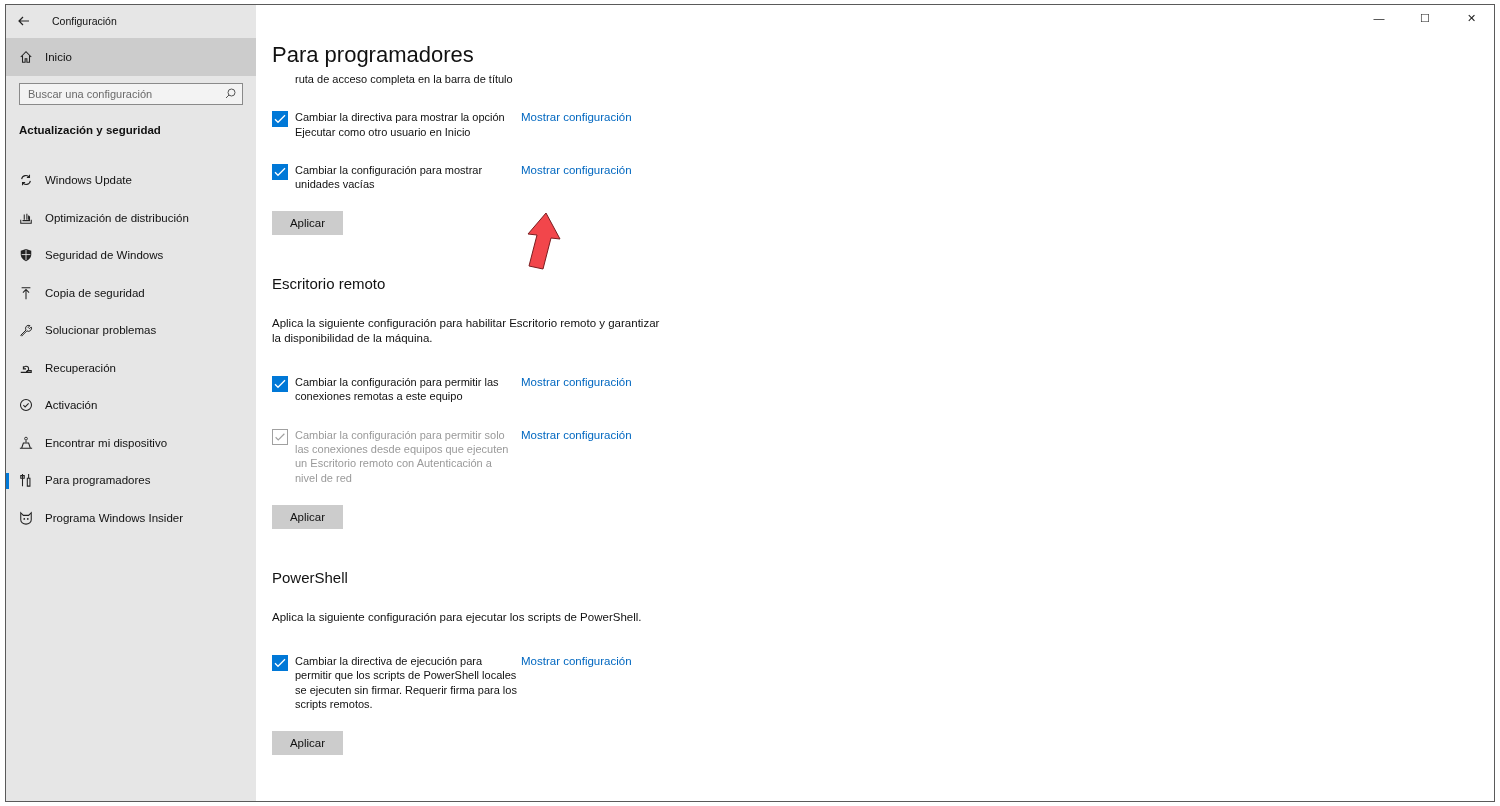  I want to click on wrench-icon, so click(26, 330).